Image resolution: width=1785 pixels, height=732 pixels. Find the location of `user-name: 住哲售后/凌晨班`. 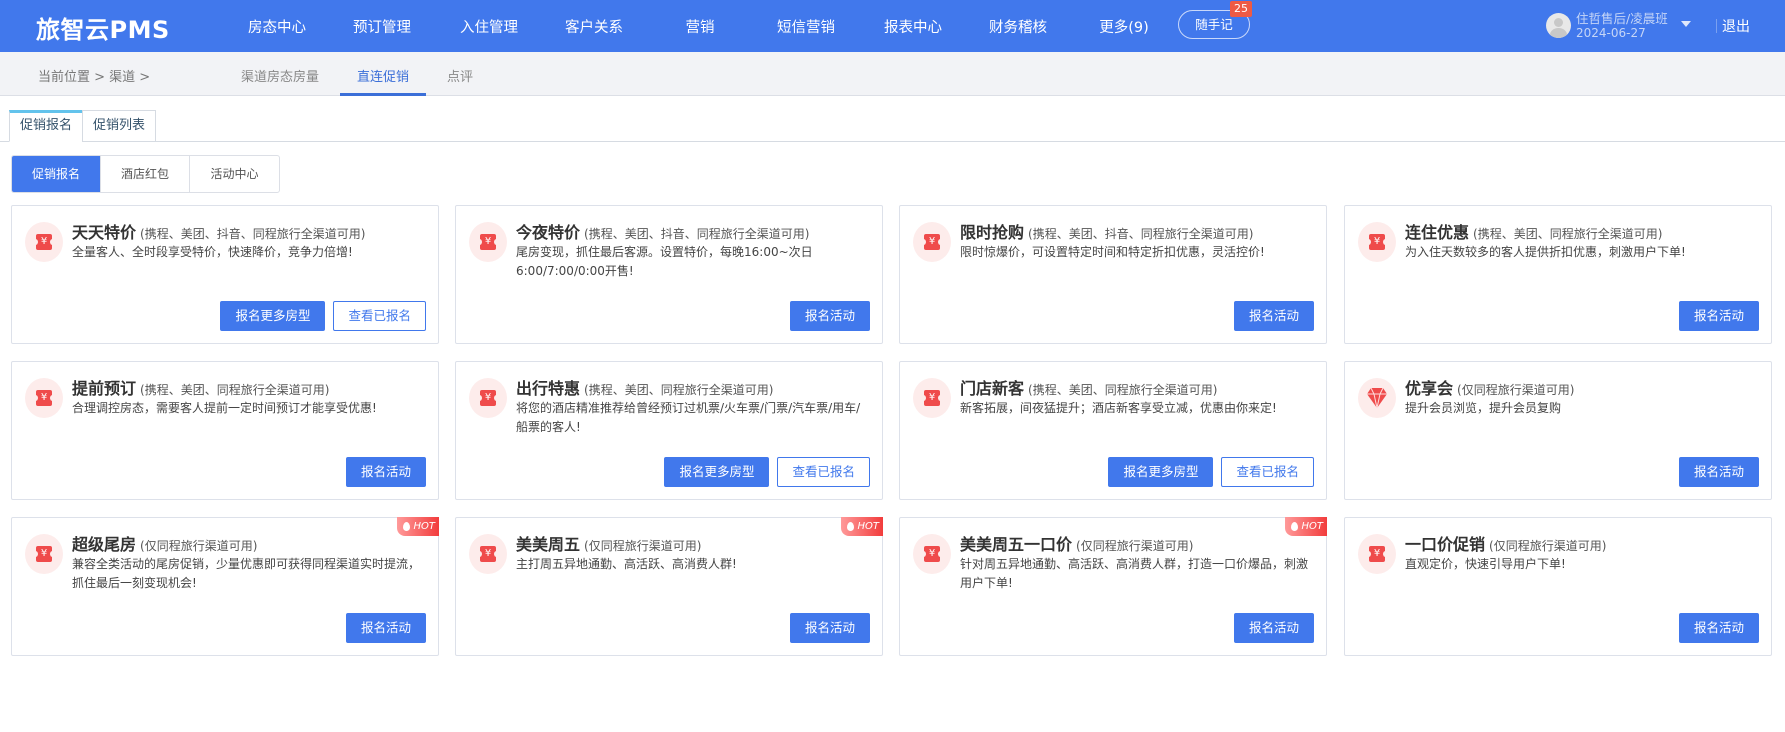

user-name: 住哲售后/凌晨班 is located at coordinates (1622, 17).